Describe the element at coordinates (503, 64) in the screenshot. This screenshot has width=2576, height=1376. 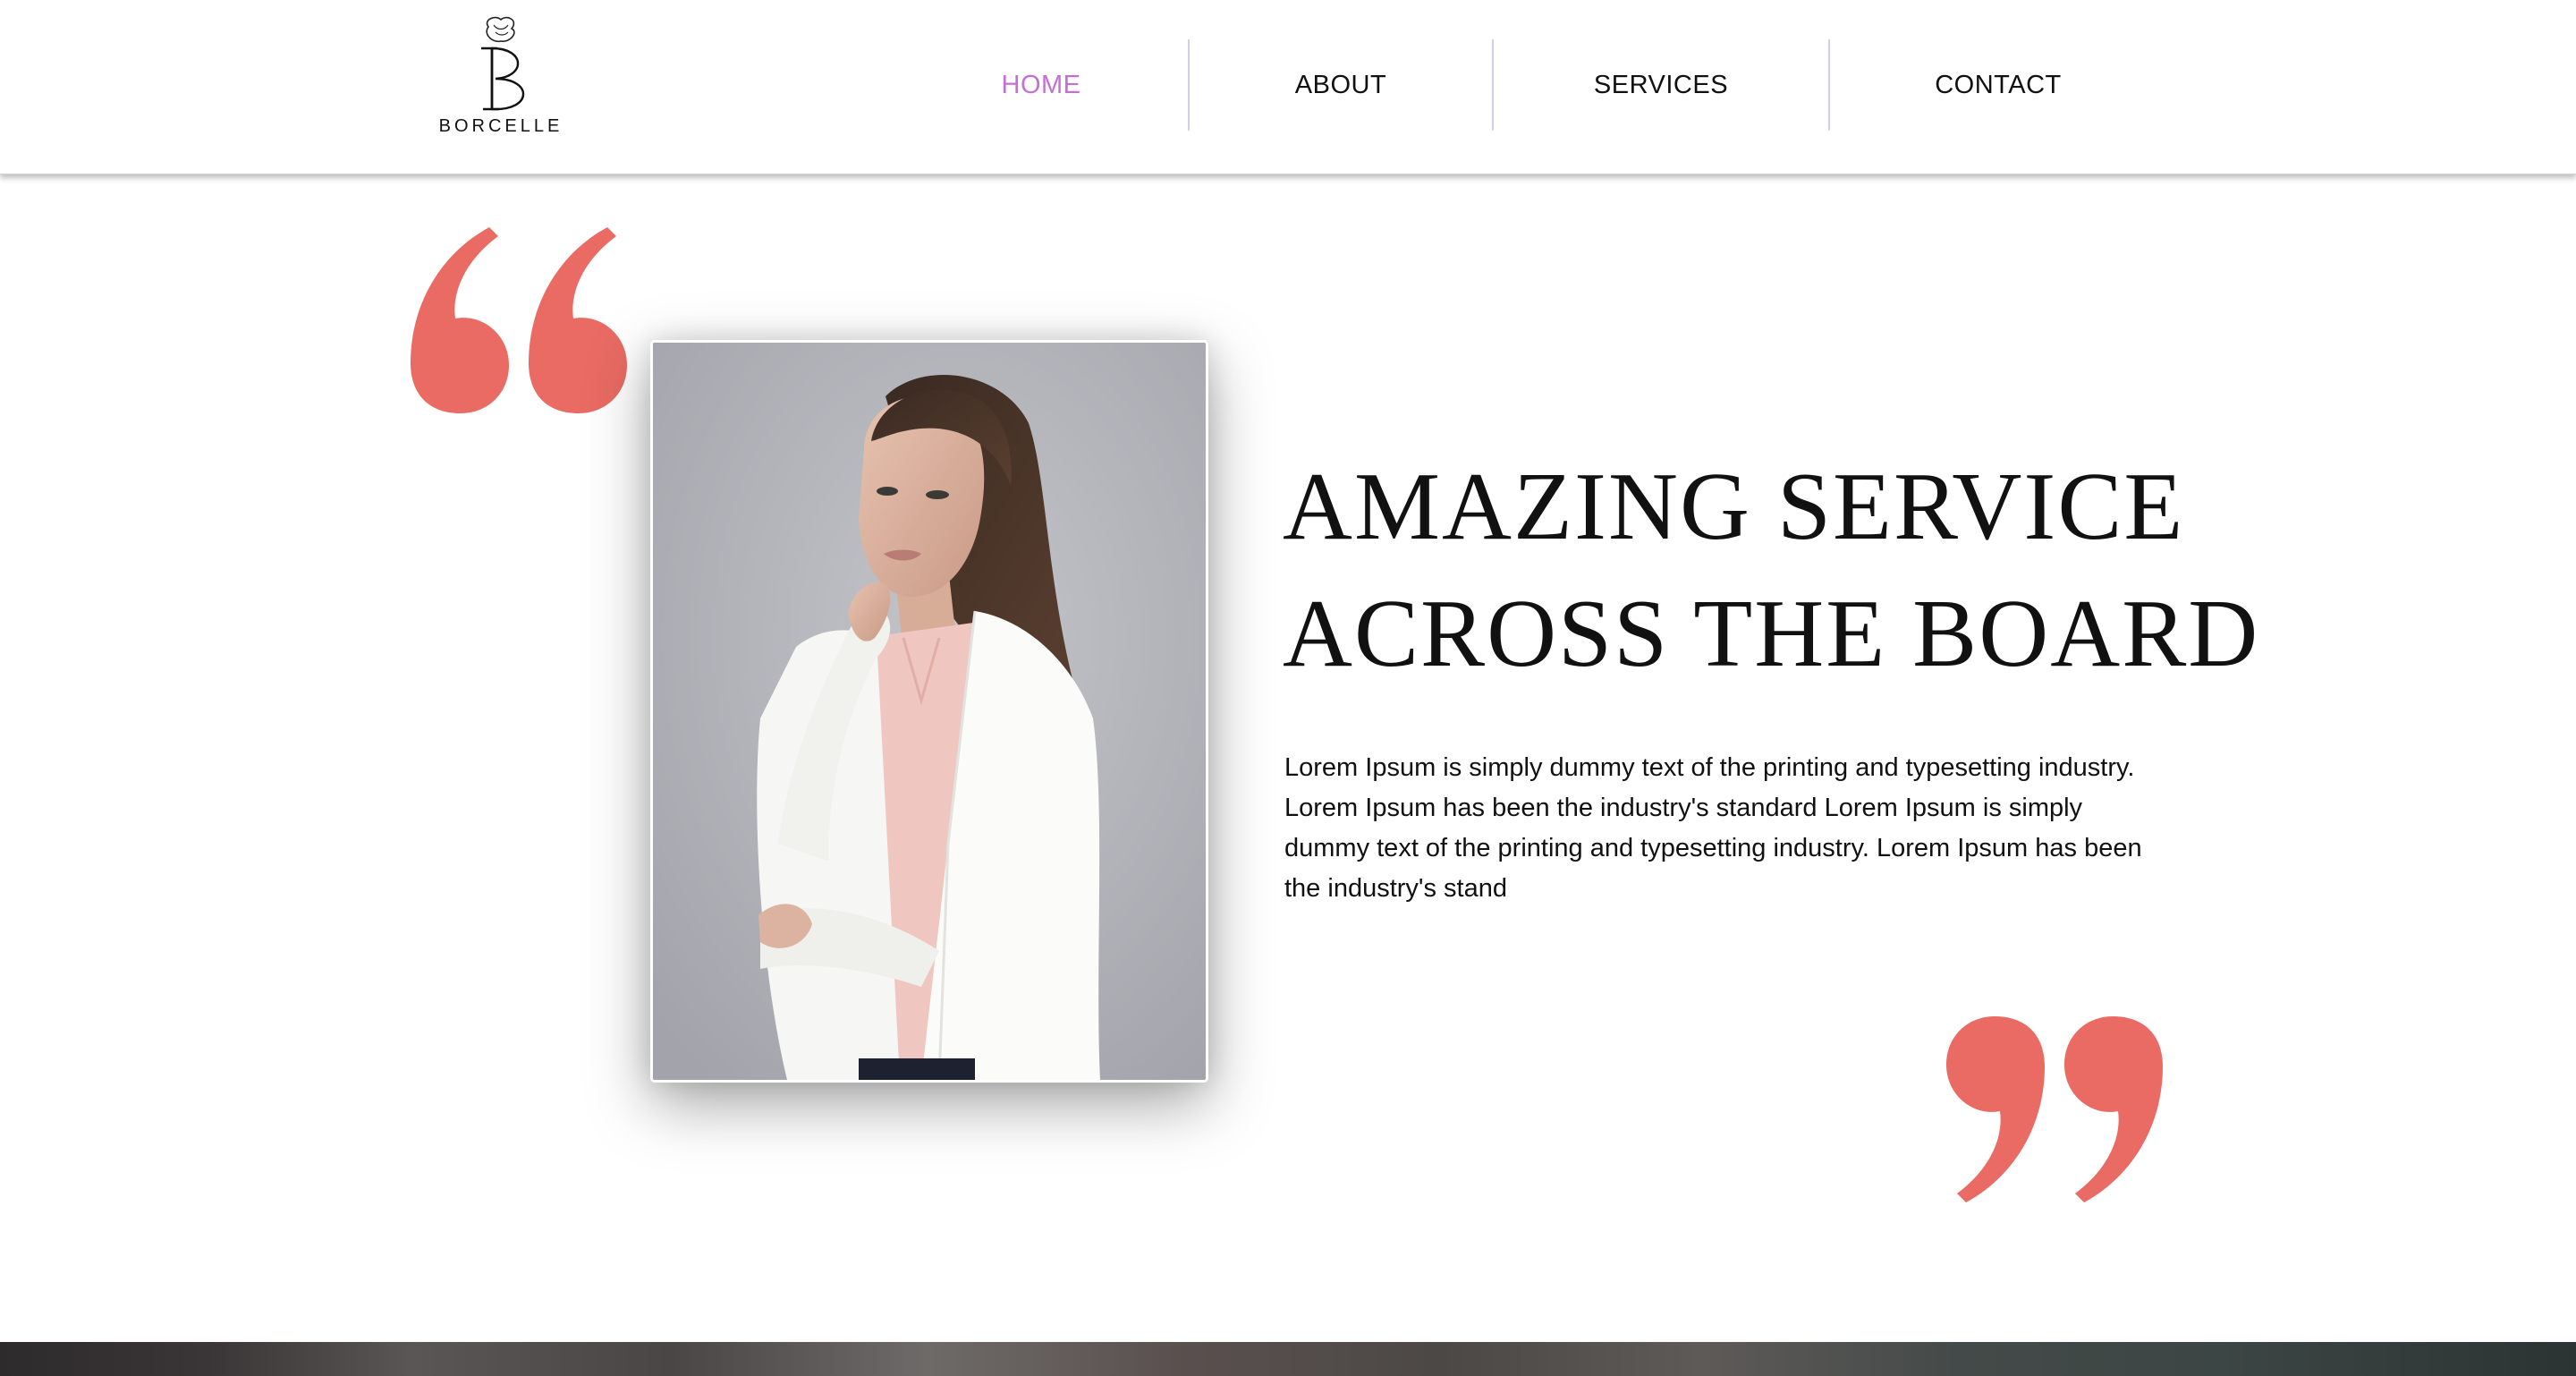
I see `rose-monogram-logo-icon` at that location.